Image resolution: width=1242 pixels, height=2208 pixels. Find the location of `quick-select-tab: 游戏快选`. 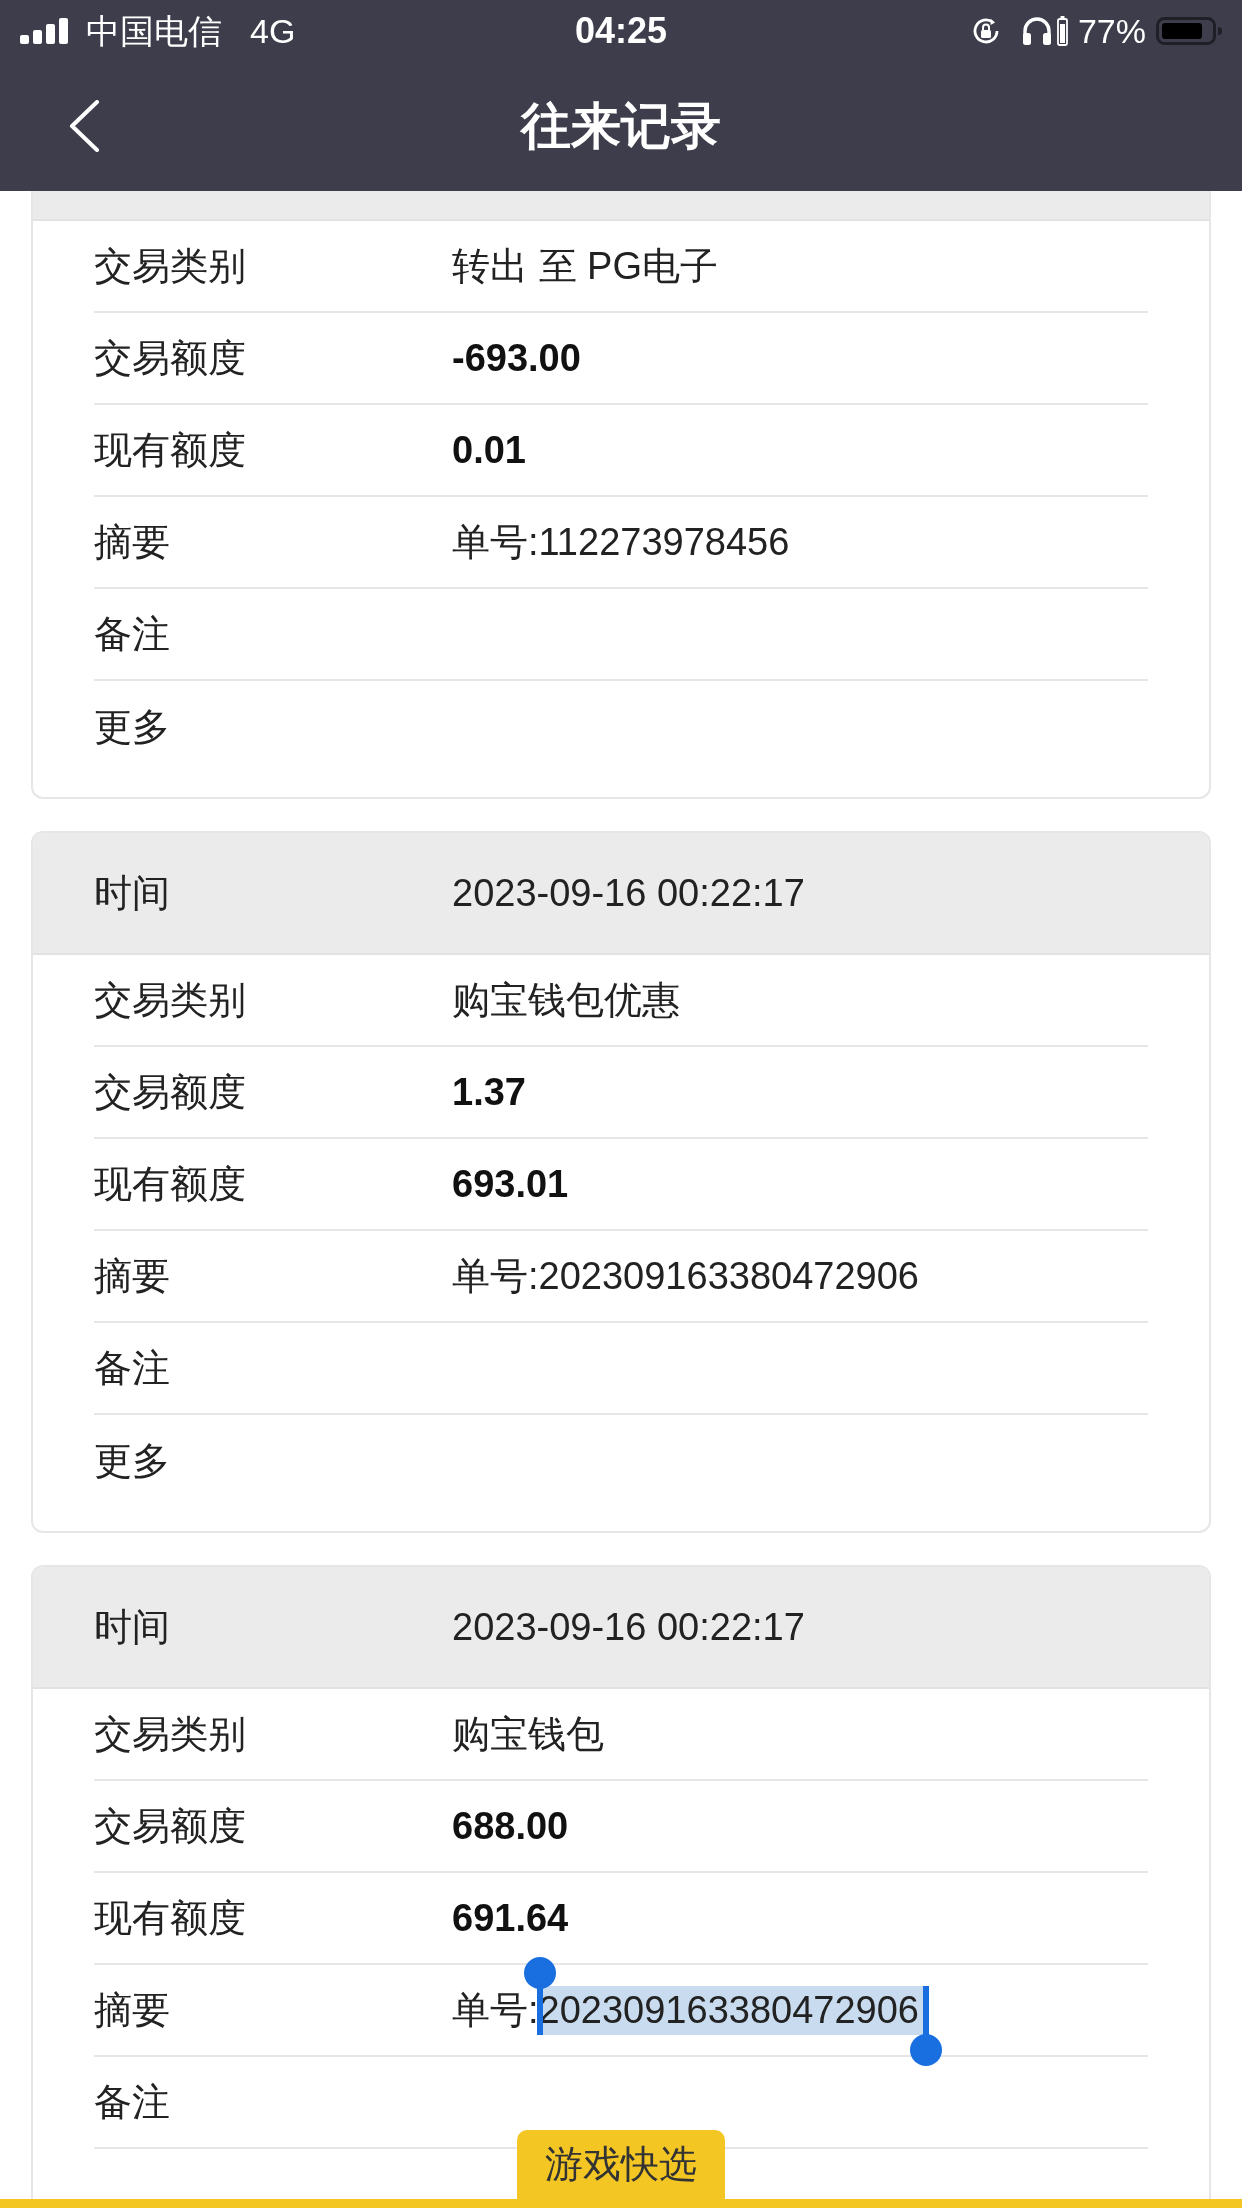

quick-select-tab: 游戏快选 is located at coordinates (621, 2164).